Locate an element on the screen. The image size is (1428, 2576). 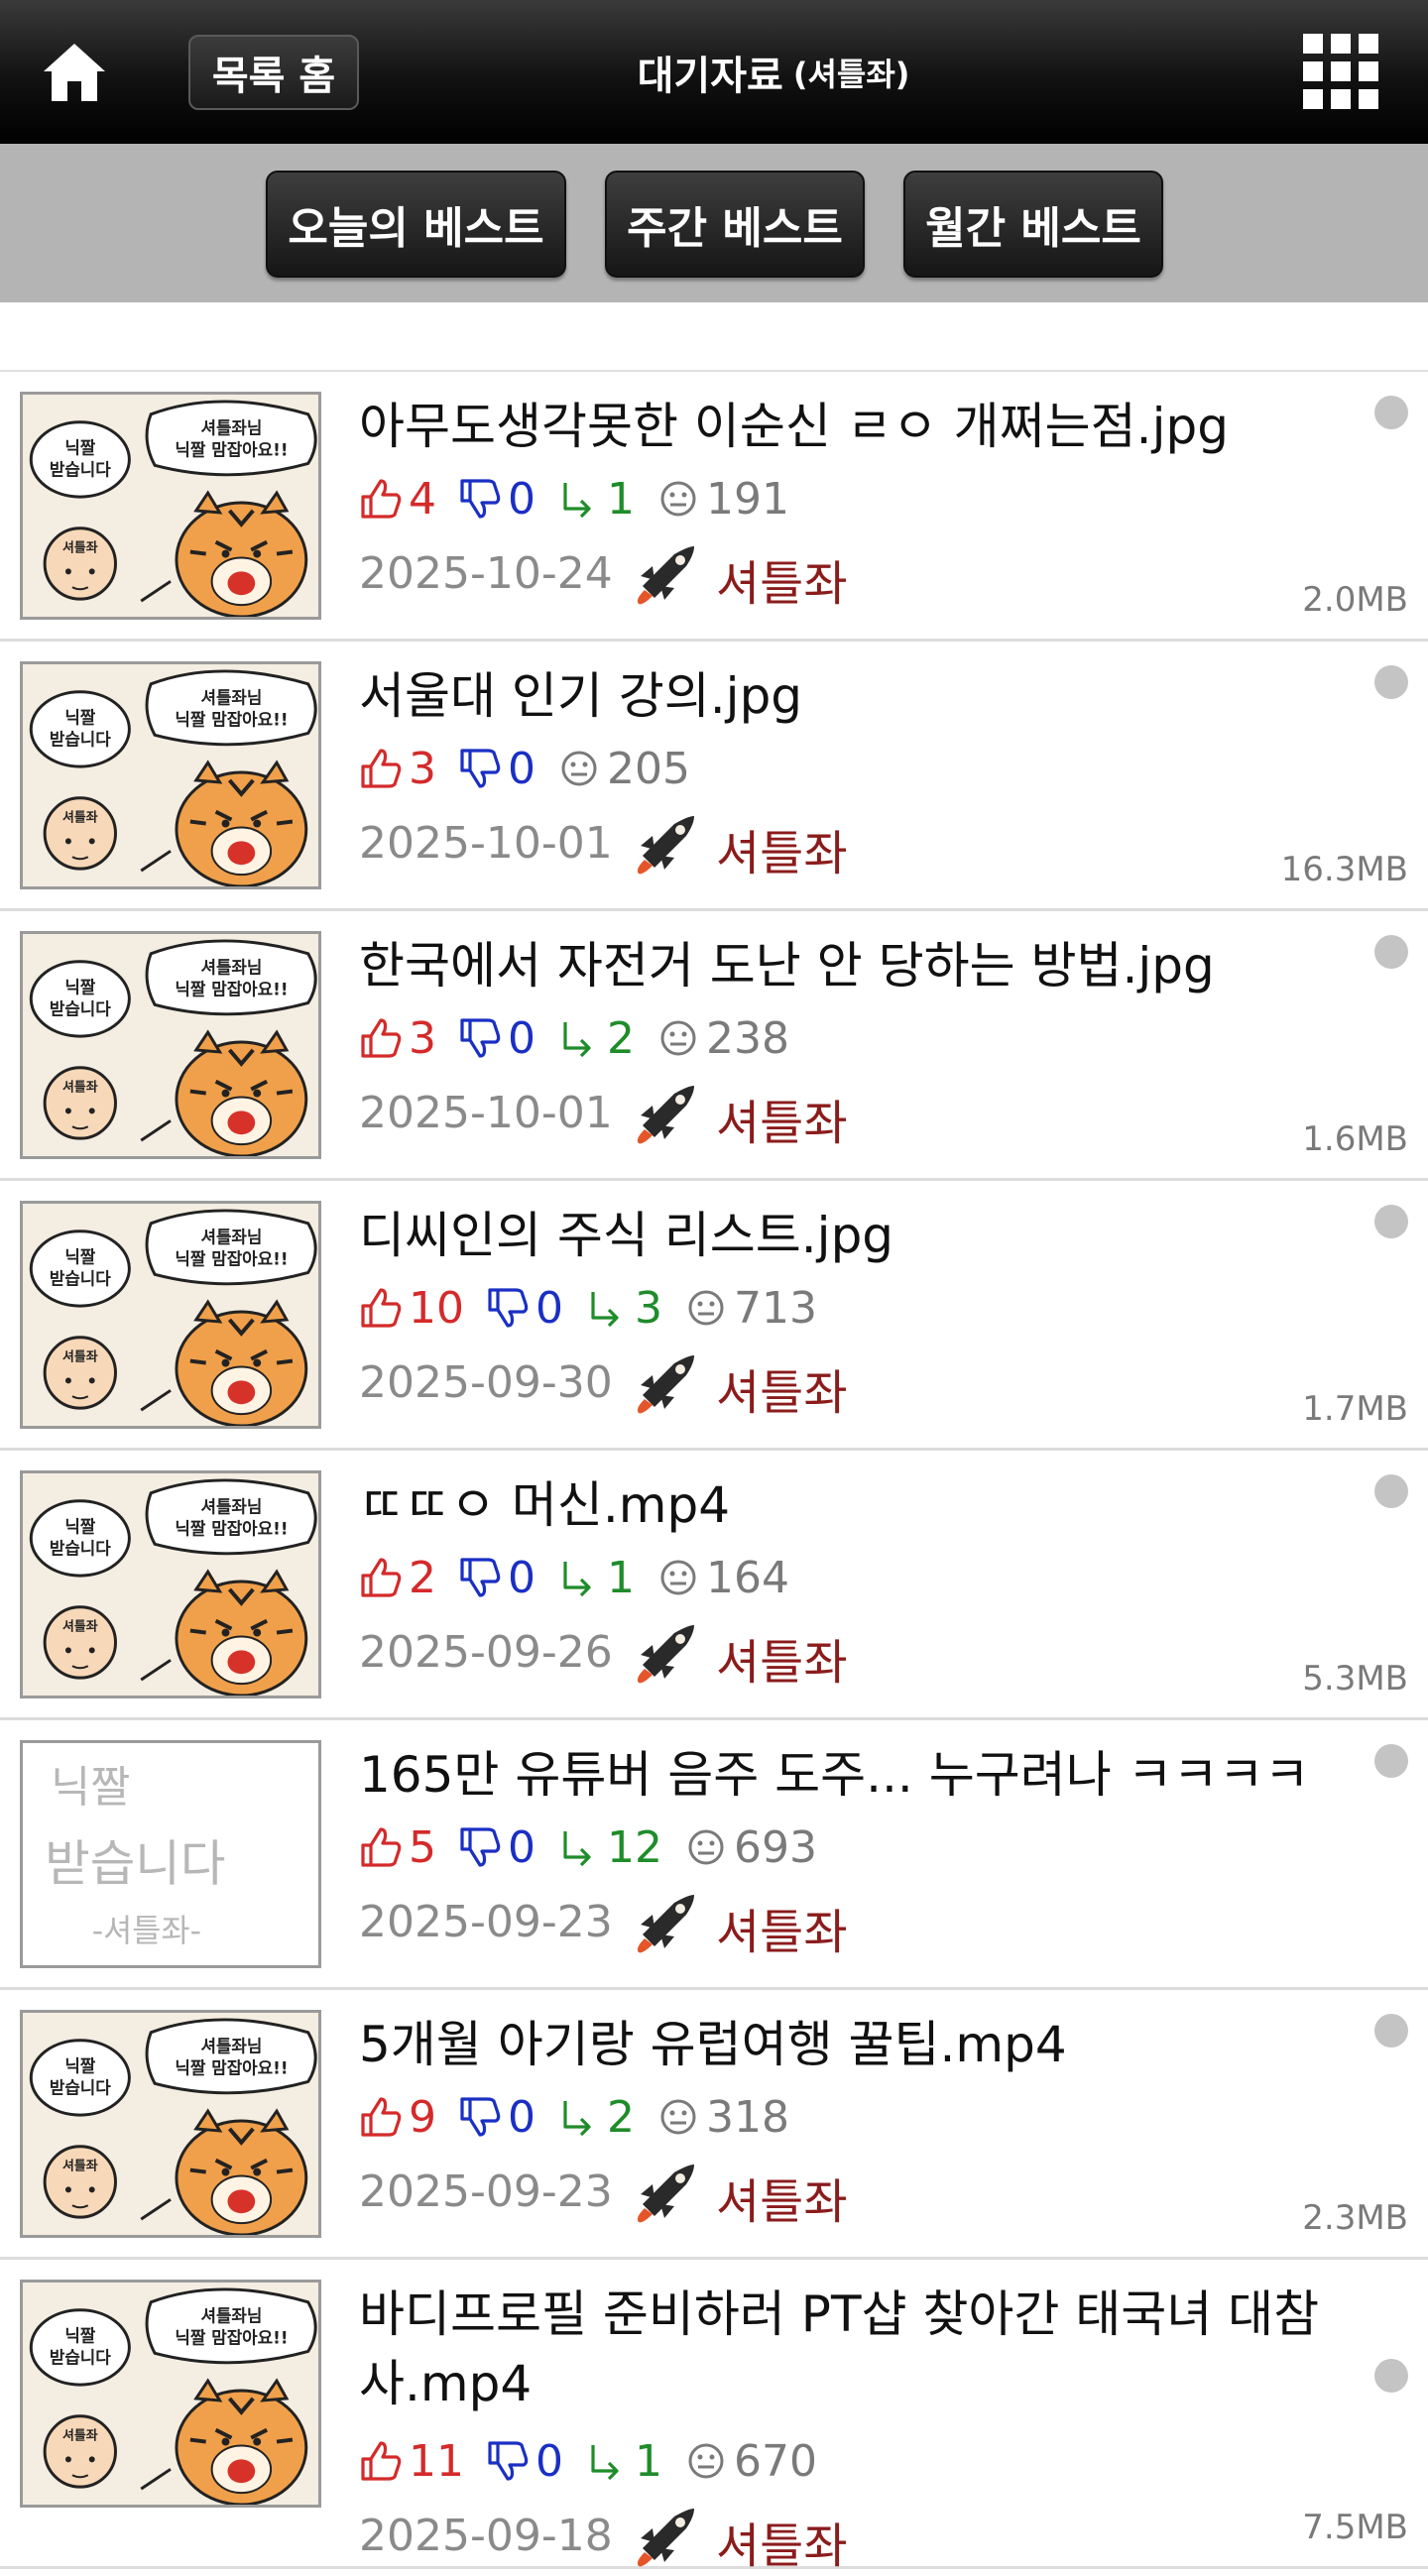
tab-monthly-best: 월간 베스트 is located at coordinates (1033, 224).